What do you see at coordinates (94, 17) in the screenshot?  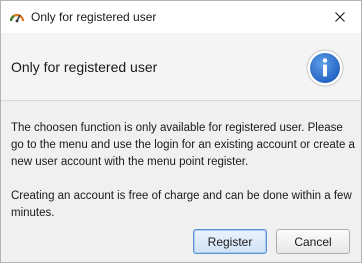 I see `window-title: Only for registered user` at bounding box center [94, 17].